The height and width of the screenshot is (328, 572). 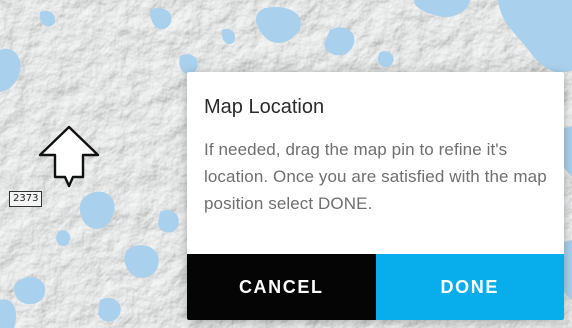 What do you see at coordinates (281, 287) in the screenshot?
I see `cancel-button: CANCEL` at bounding box center [281, 287].